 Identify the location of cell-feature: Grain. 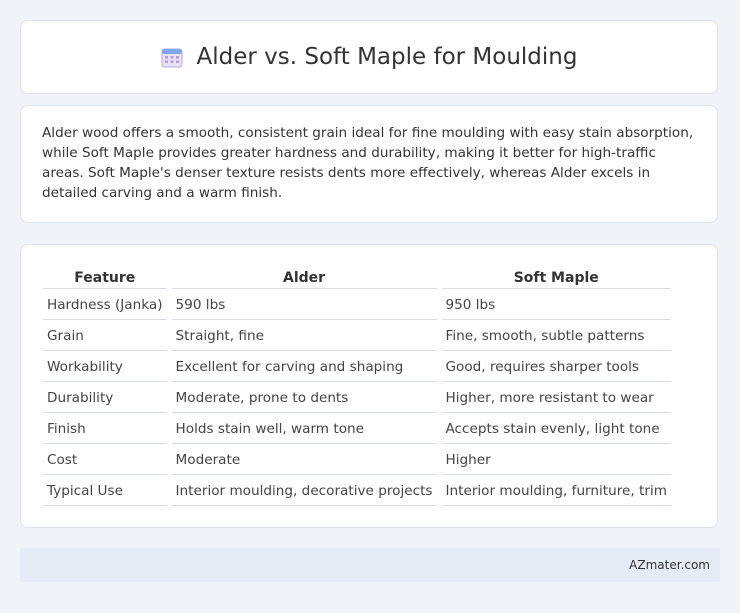
(105, 336).